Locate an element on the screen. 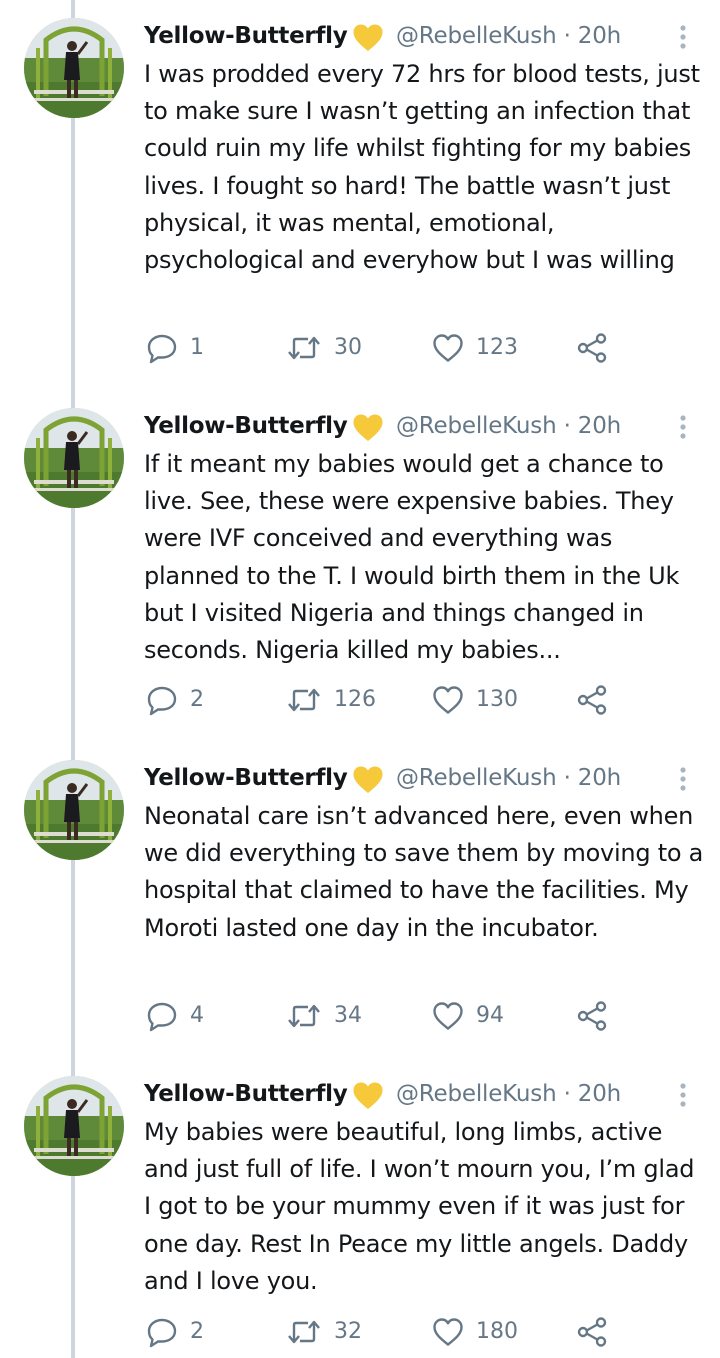 The image size is (720, 1358). like-button: 94 is located at coordinates (468, 1016).